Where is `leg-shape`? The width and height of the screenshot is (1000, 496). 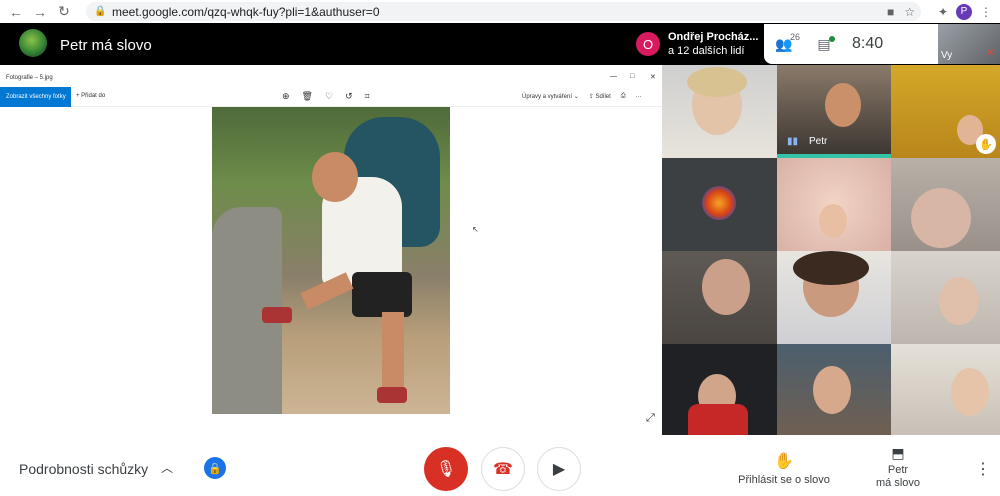
leg-shape is located at coordinates (393, 352).